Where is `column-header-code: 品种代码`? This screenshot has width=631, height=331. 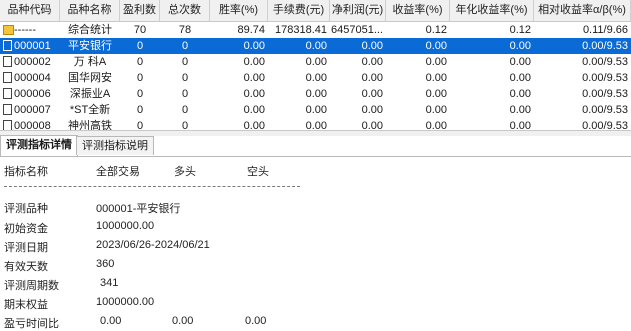 column-header-code: 品种代码 is located at coordinates (30, 10).